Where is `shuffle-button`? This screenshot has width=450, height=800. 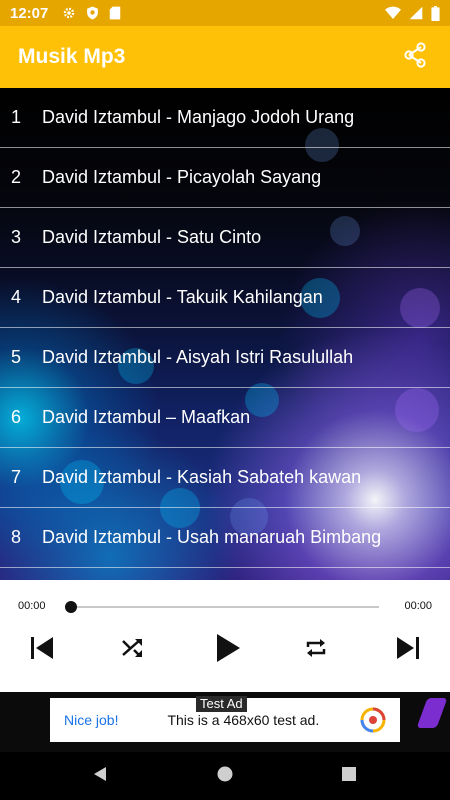 shuffle-button is located at coordinates (133, 650).